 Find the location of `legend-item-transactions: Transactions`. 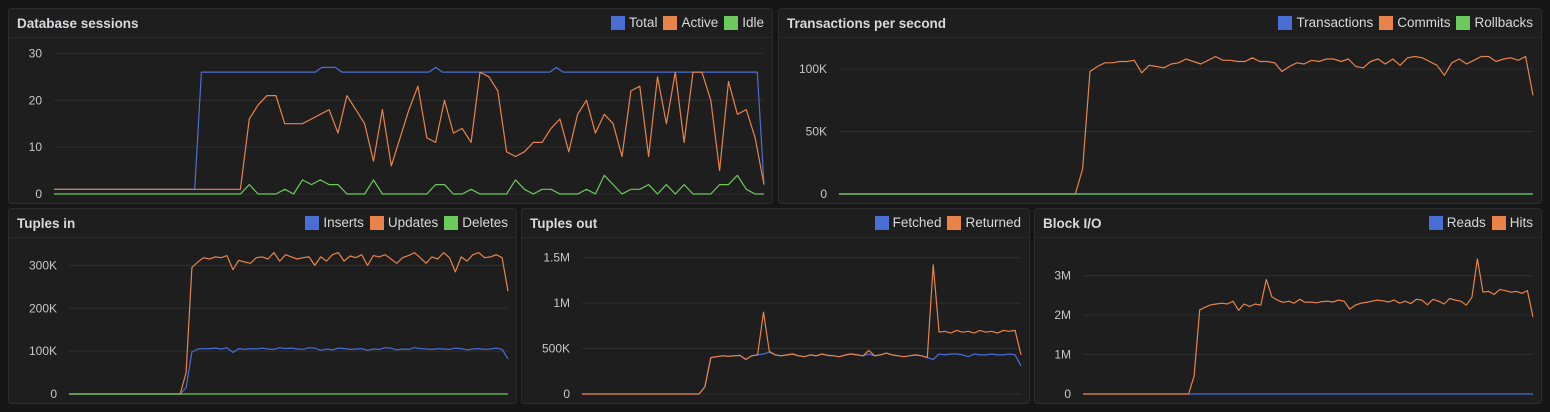

legend-item-transactions: Transactions is located at coordinates (1325, 22).